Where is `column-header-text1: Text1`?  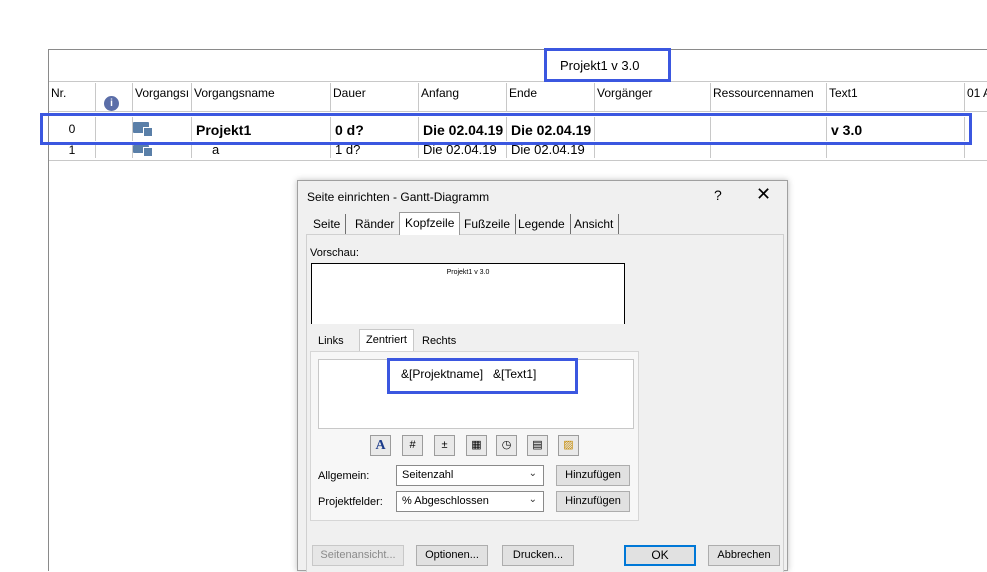 column-header-text1: Text1 is located at coordinates (896, 97).